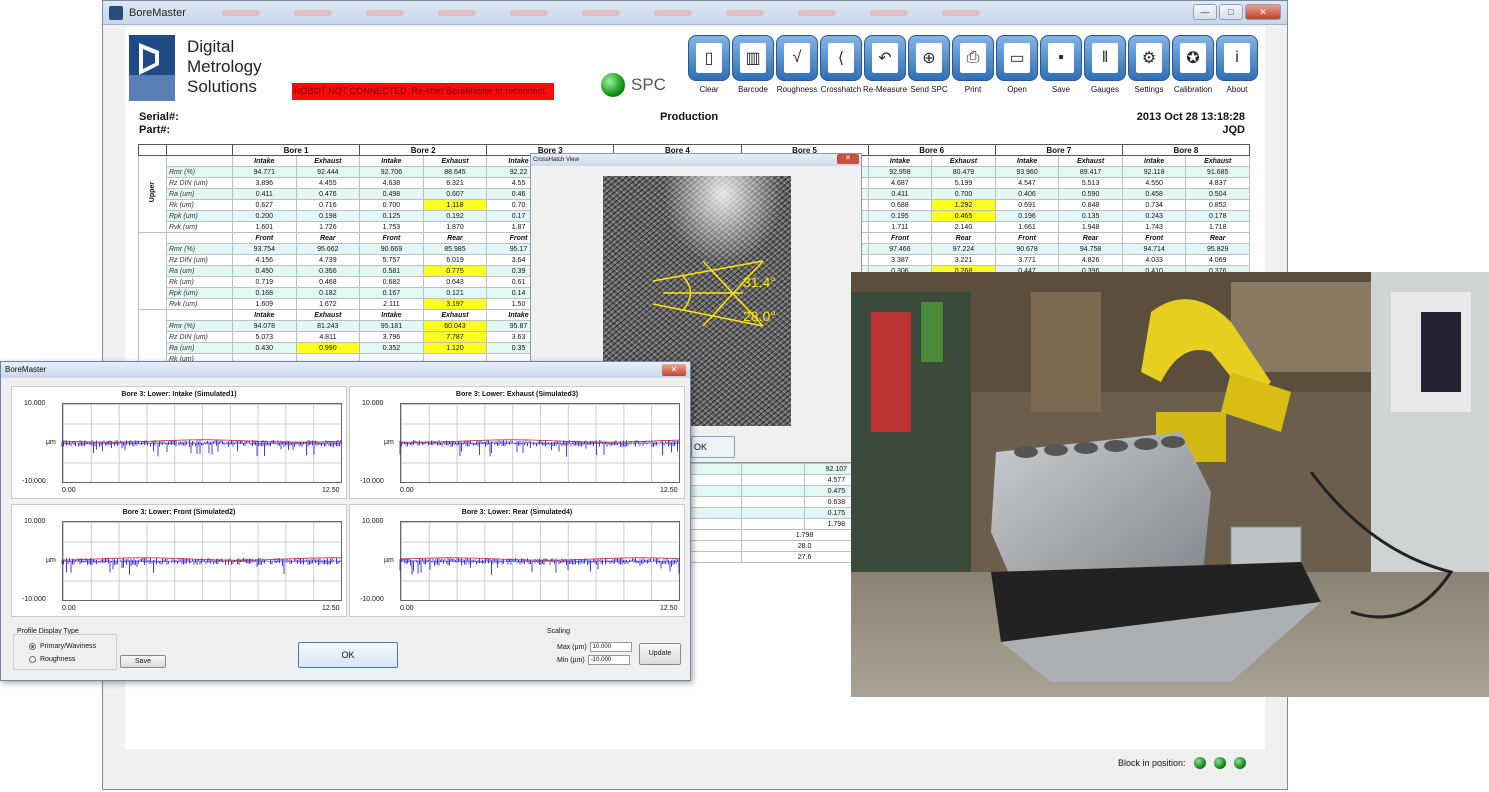 This screenshot has height=792, width=1489. Describe the element at coordinates (348, 655) in the screenshot. I see `profile-ok-button: OK` at that location.